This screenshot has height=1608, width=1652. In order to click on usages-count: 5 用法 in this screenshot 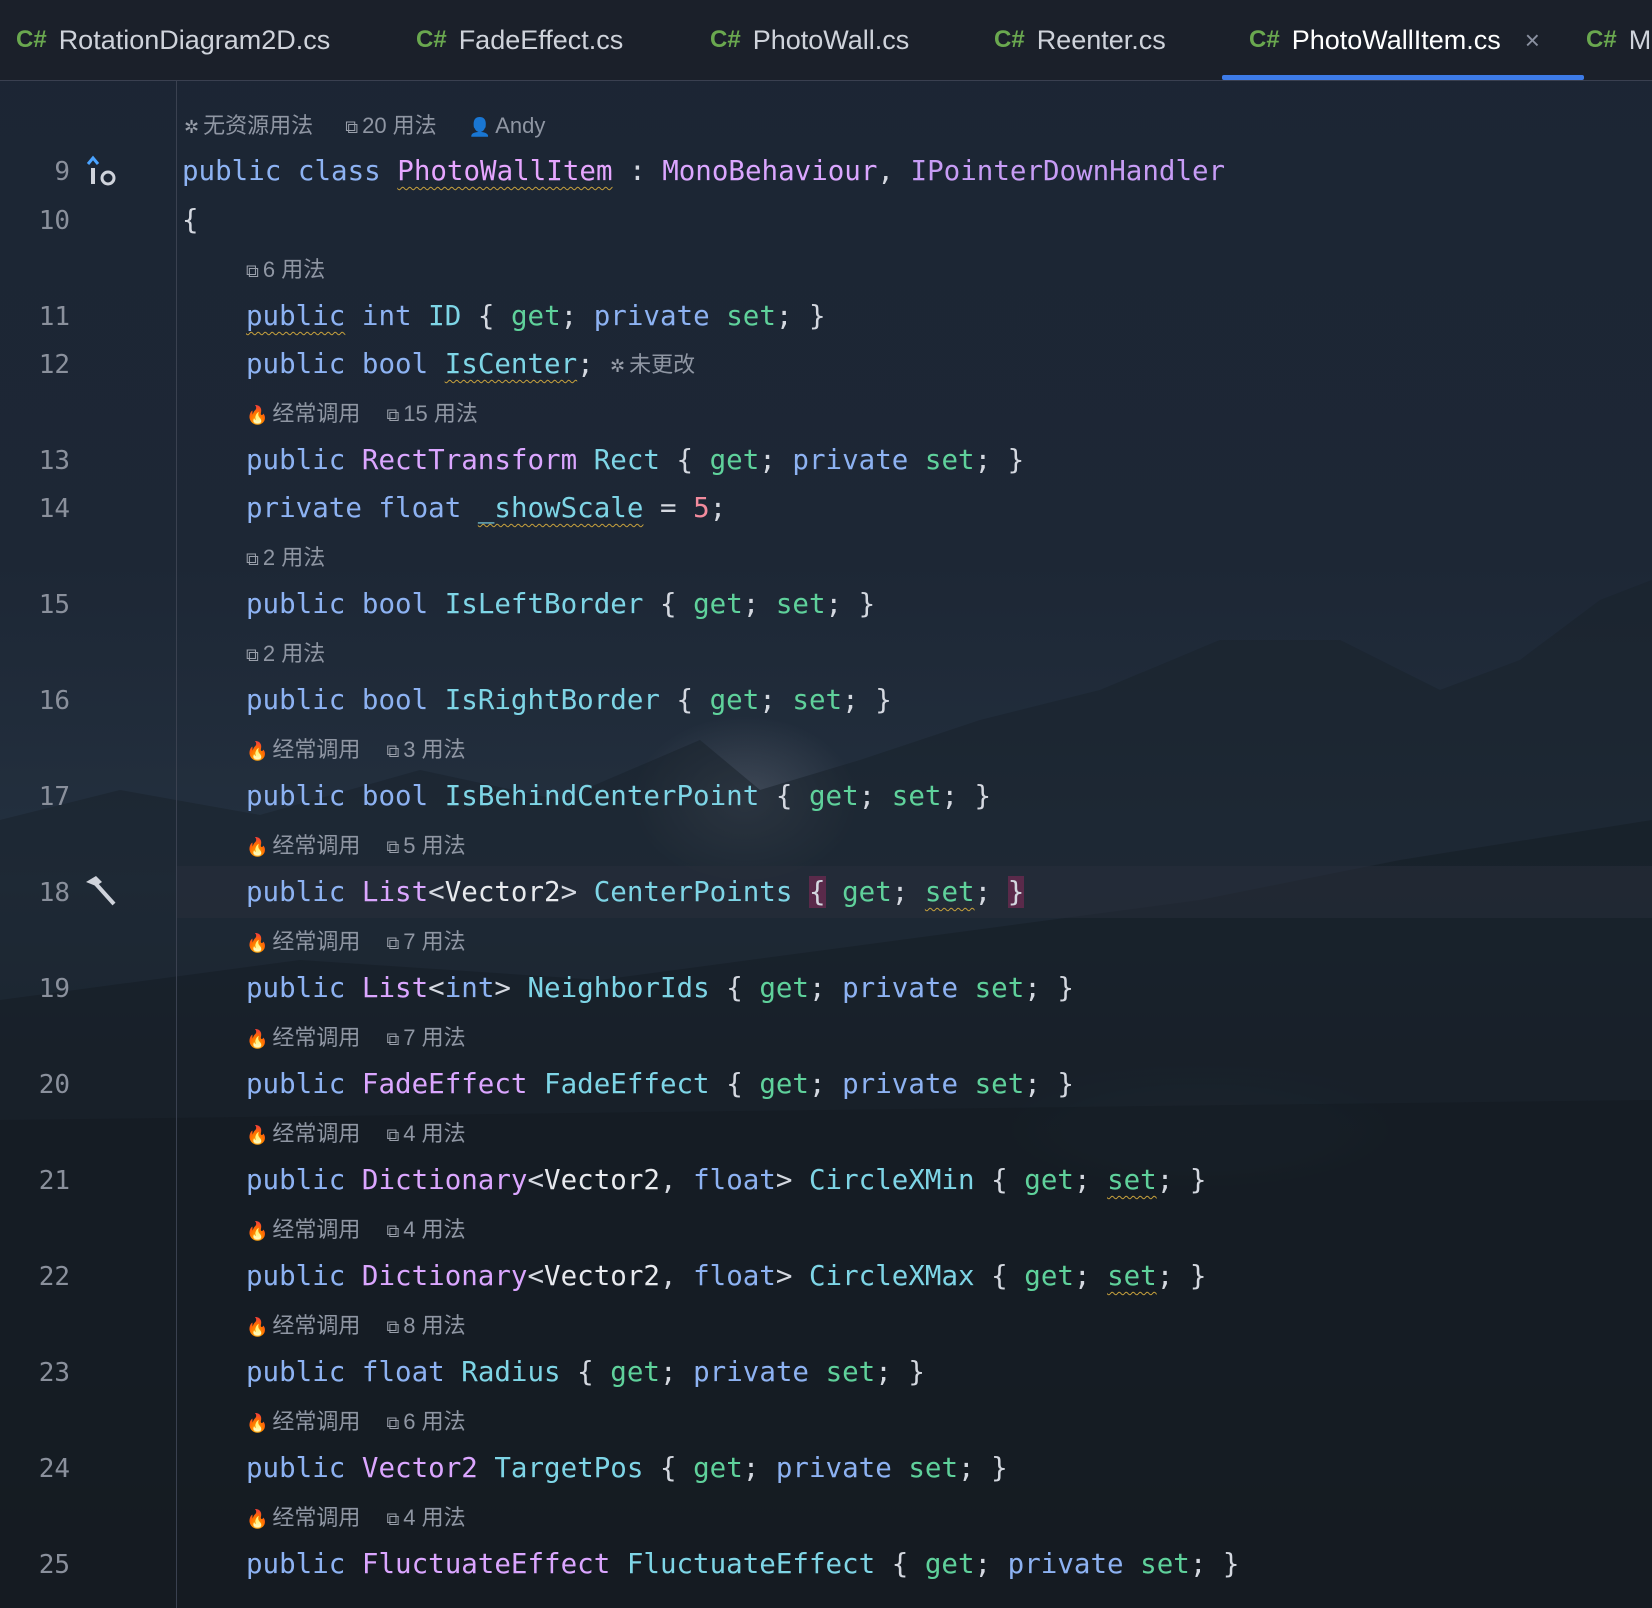, I will do `click(434, 845)`.